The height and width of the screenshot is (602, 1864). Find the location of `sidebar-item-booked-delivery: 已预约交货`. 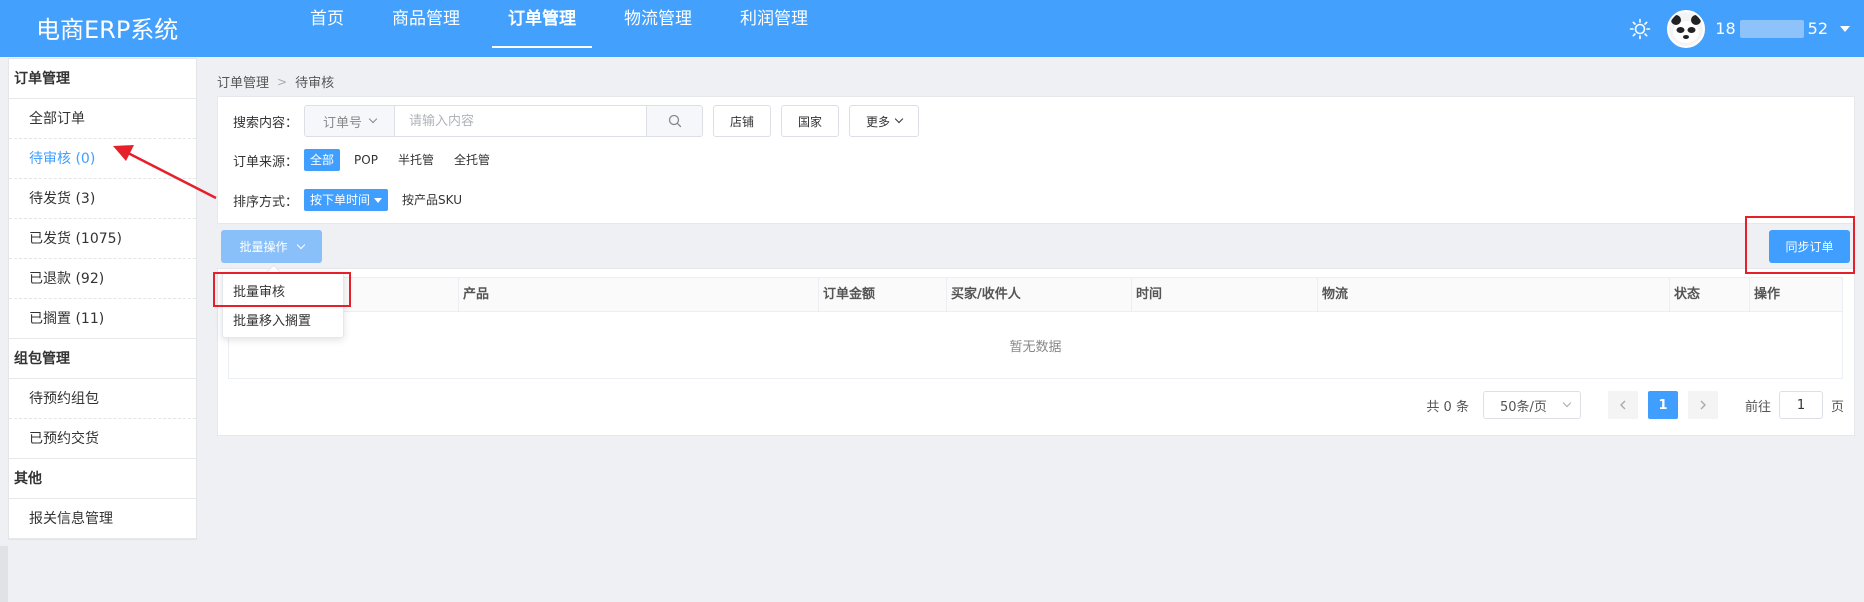

sidebar-item-booked-delivery: 已预约交货 is located at coordinates (102, 439).